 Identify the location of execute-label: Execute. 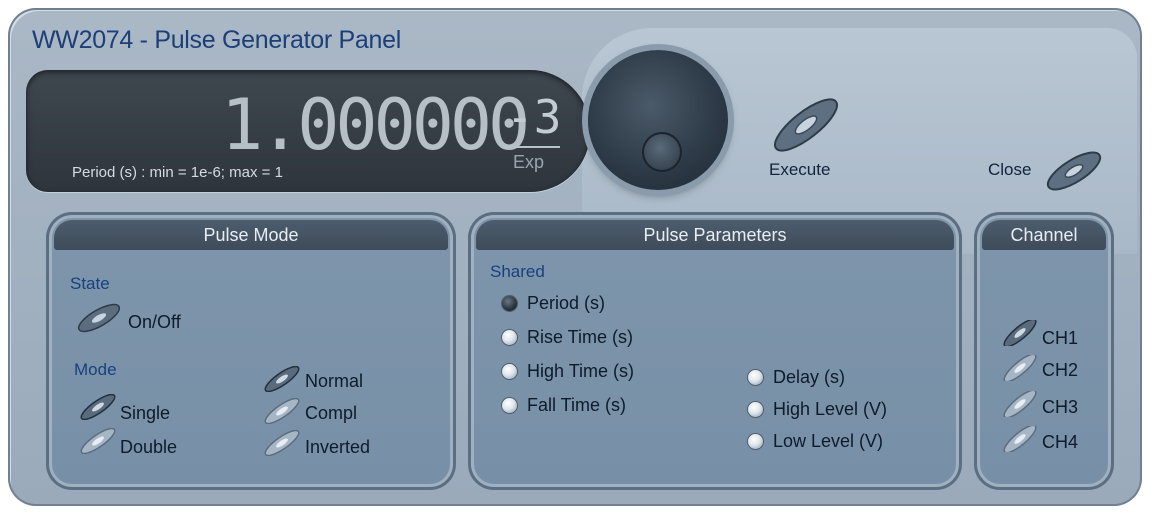
(800, 169).